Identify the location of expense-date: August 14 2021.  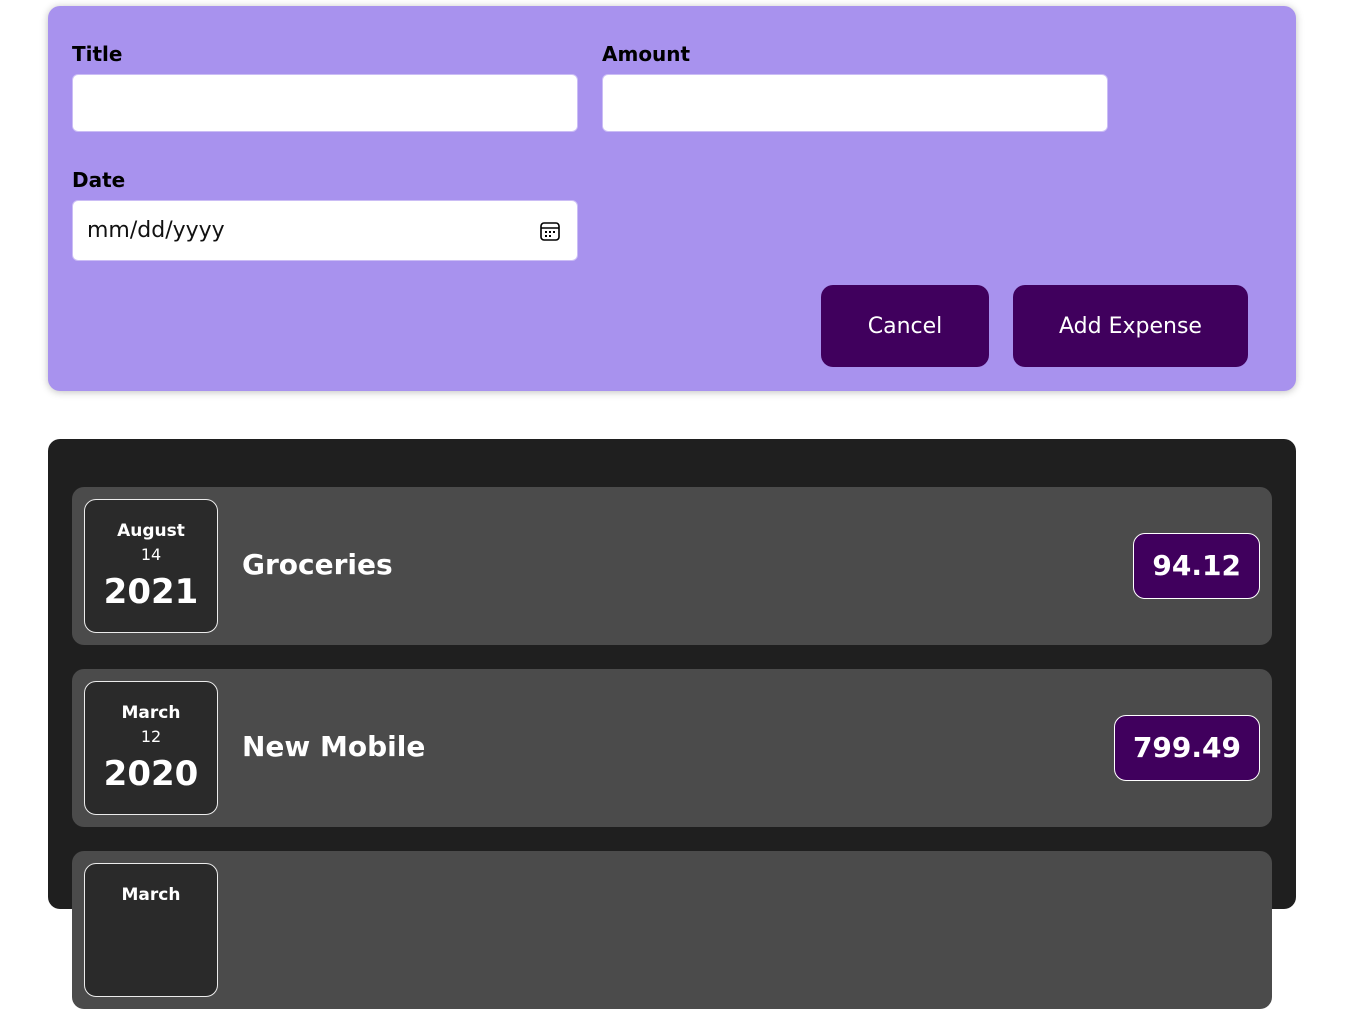
(151, 566).